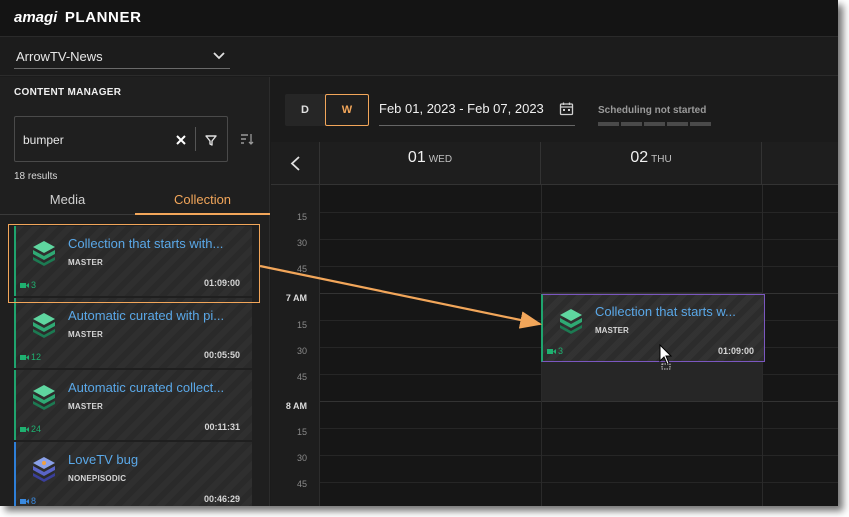 The width and height of the screenshot is (849, 517). What do you see at coordinates (612, 330) in the screenshot?
I see `scheduled-item-type: MASTER` at bounding box center [612, 330].